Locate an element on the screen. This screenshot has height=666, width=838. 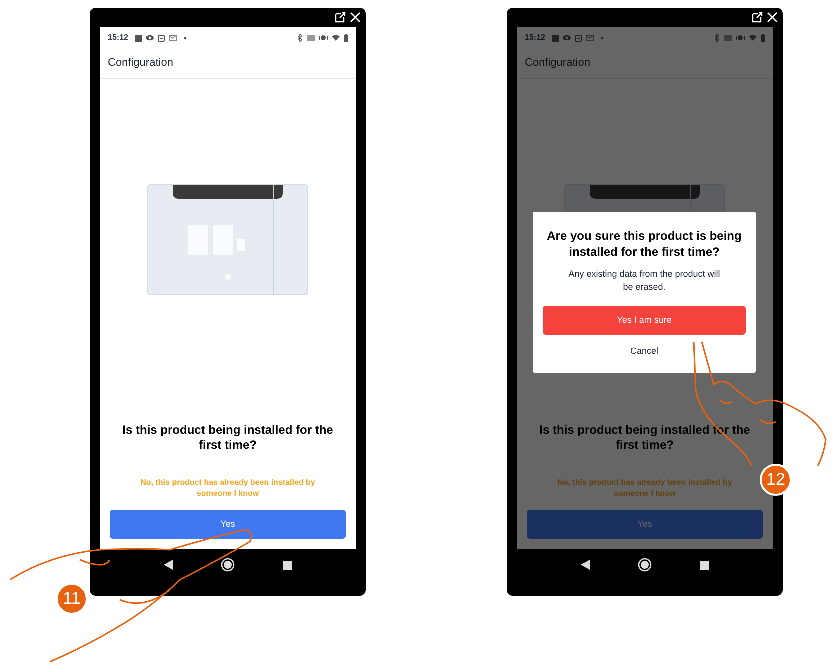
cancel-button: Cancel is located at coordinates (644, 352).